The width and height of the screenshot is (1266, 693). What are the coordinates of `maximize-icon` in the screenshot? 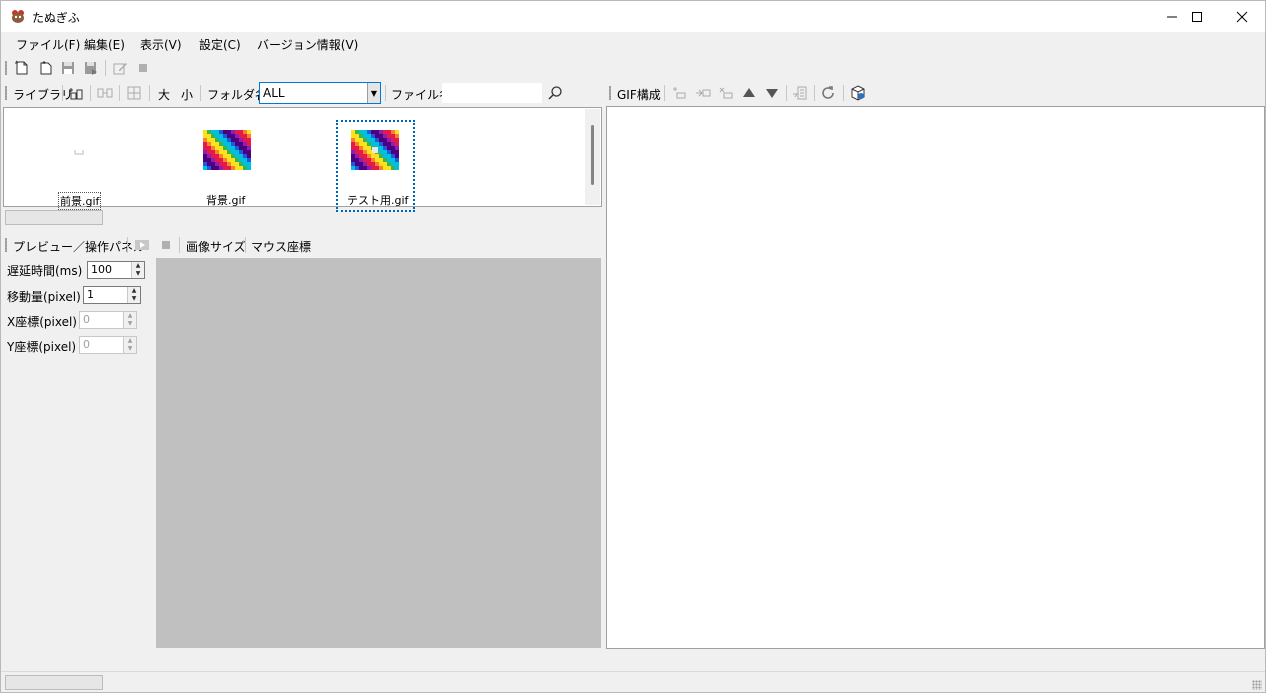 It's located at (1197, 16).